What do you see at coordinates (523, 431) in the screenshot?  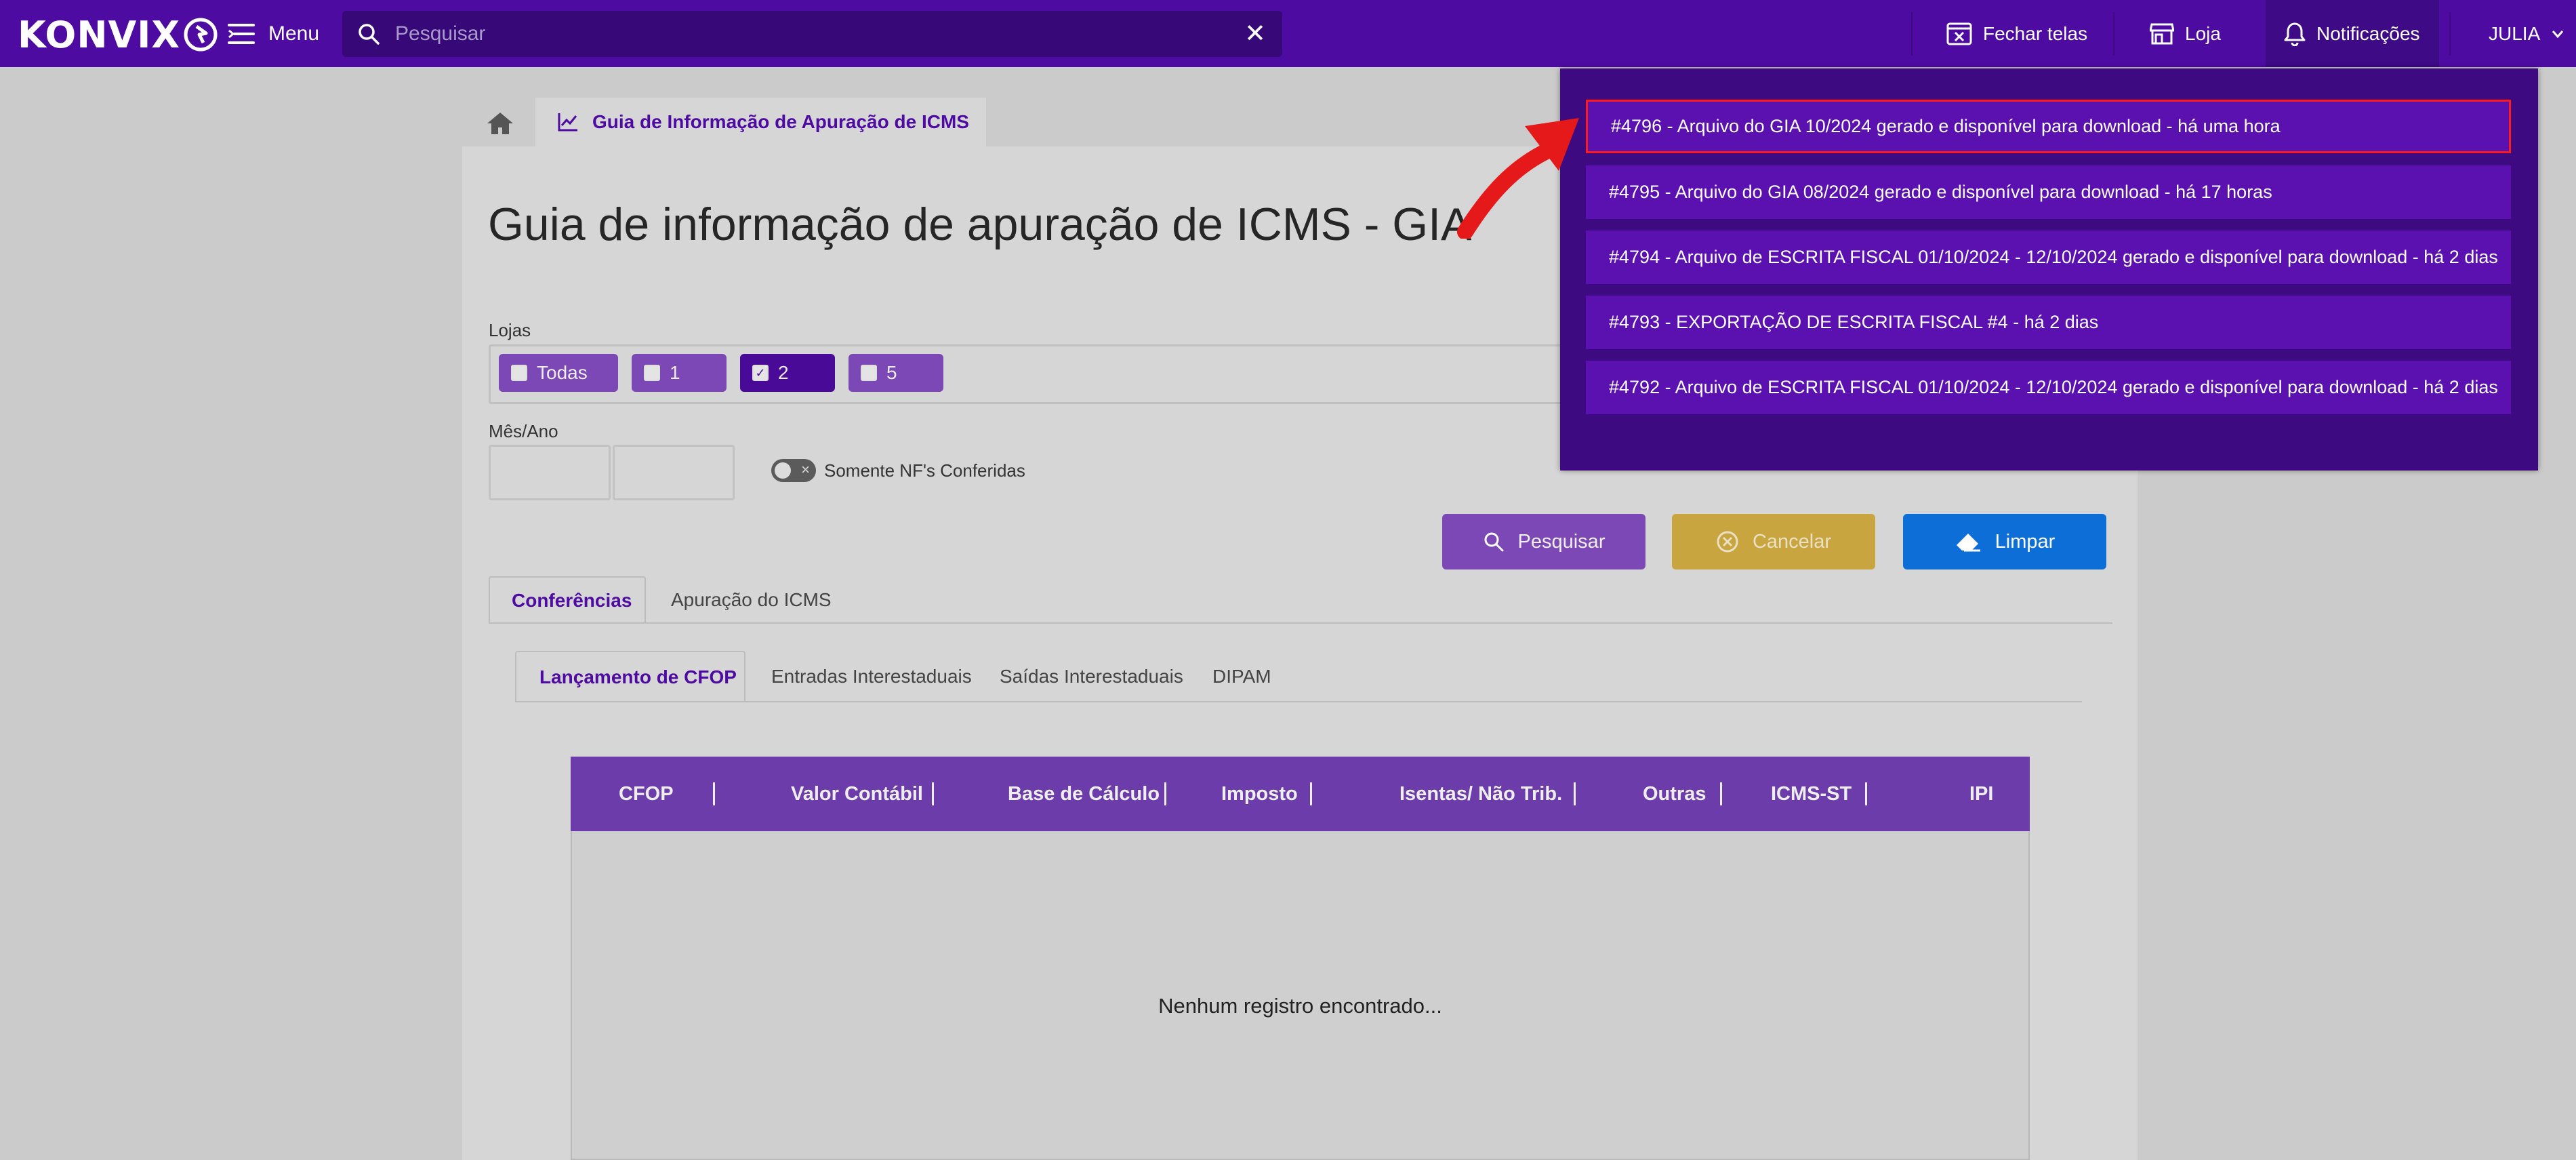 I see `mes-ano-label: Mês/Ano` at bounding box center [523, 431].